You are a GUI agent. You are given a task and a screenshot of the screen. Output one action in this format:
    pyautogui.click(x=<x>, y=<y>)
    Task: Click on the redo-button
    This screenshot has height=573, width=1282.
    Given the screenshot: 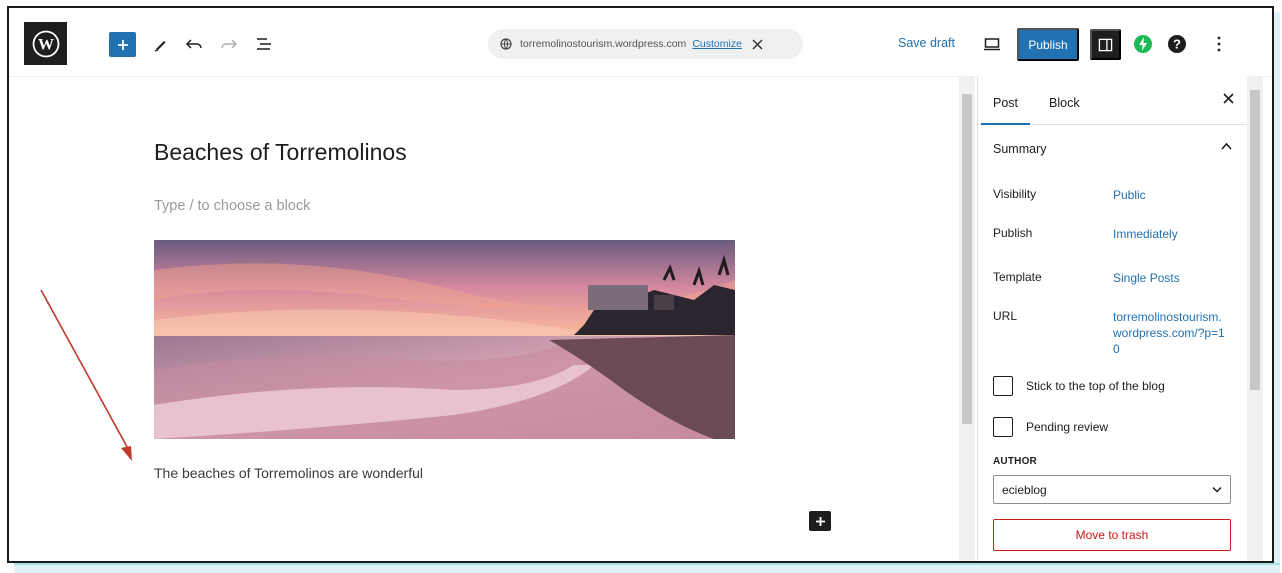 What is the action you would take?
    pyautogui.click(x=229, y=44)
    